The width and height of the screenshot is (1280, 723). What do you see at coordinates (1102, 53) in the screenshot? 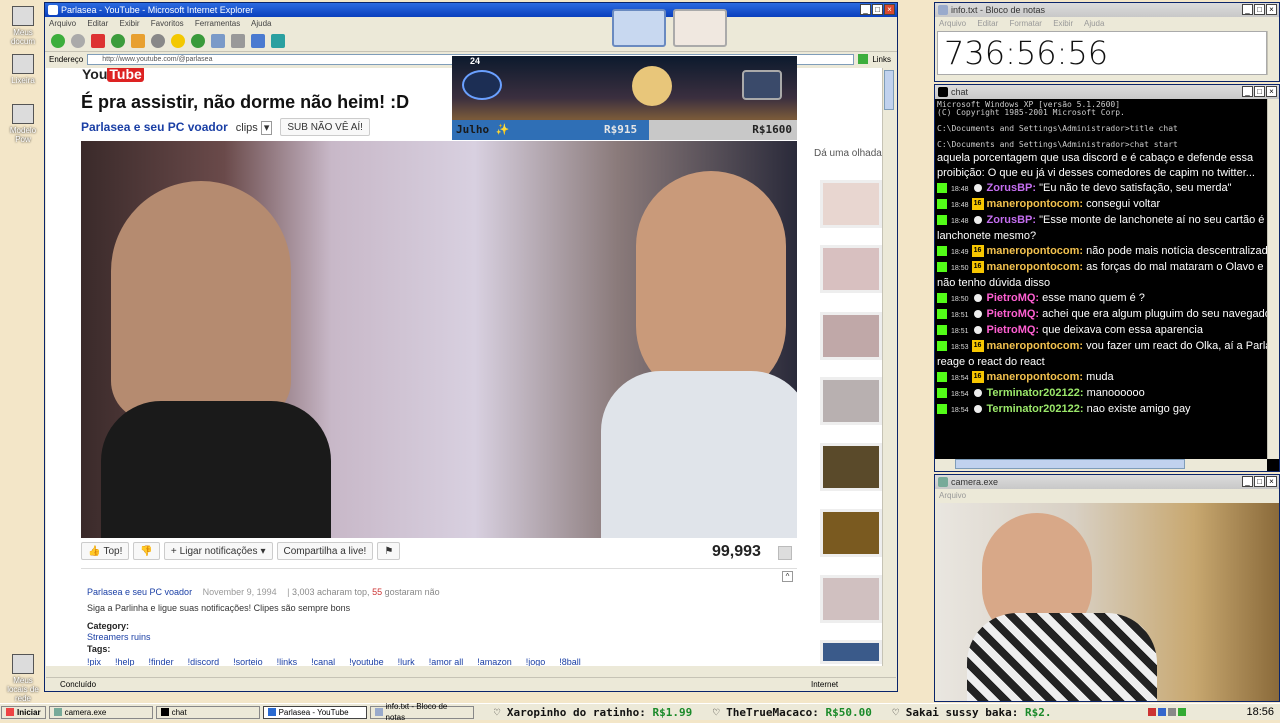
I see `notepad-textarea: 736:56:56` at bounding box center [1102, 53].